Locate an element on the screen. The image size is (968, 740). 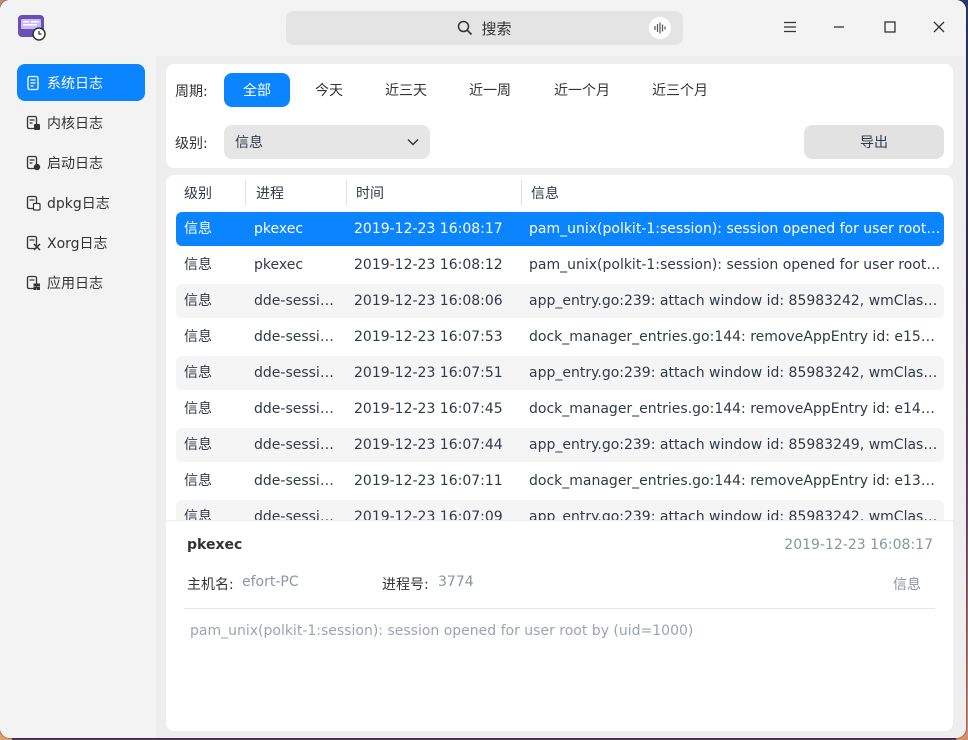
sidebar: 系统日志 内核日志 启动日志 dpkg日志 Xorg日志 应用日志 is located at coordinates (78, 397).